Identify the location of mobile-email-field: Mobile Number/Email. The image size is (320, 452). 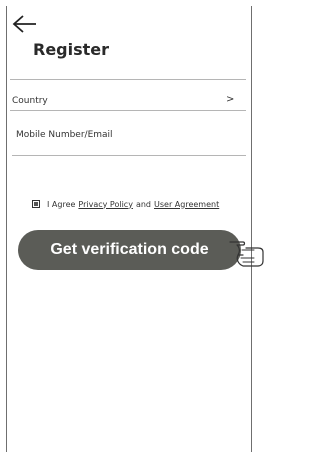
(64, 135).